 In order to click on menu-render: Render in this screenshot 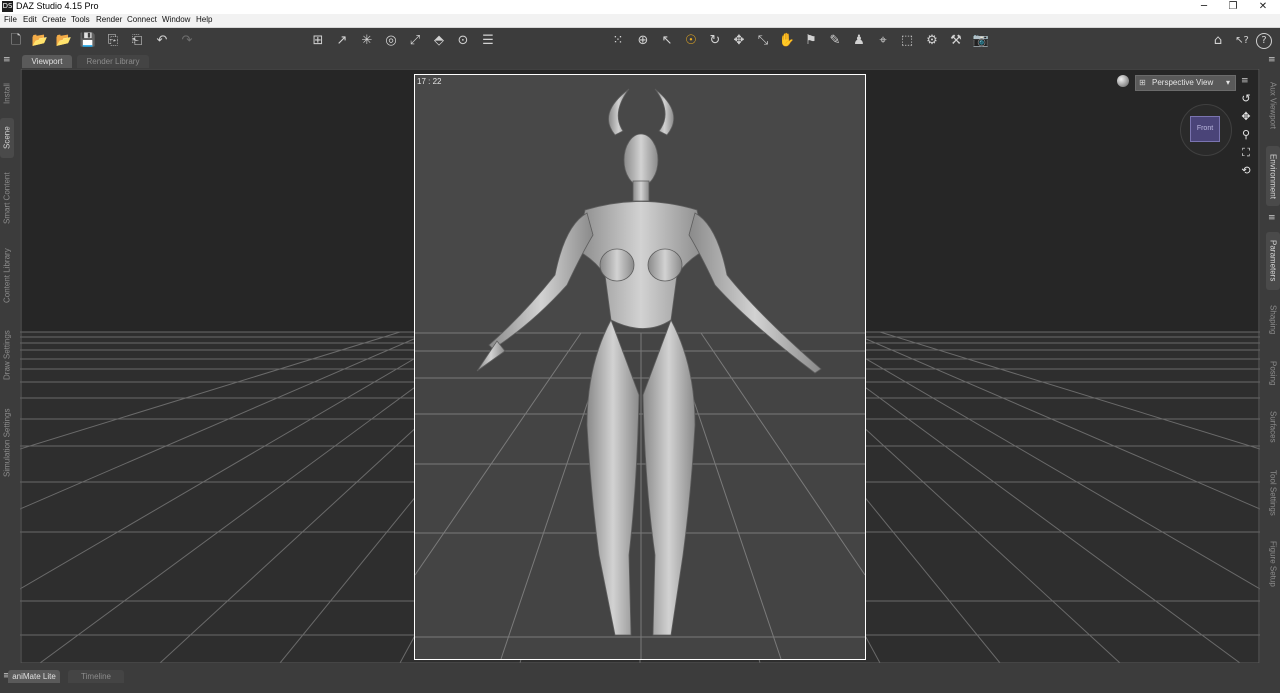, I will do `click(109, 19)`.